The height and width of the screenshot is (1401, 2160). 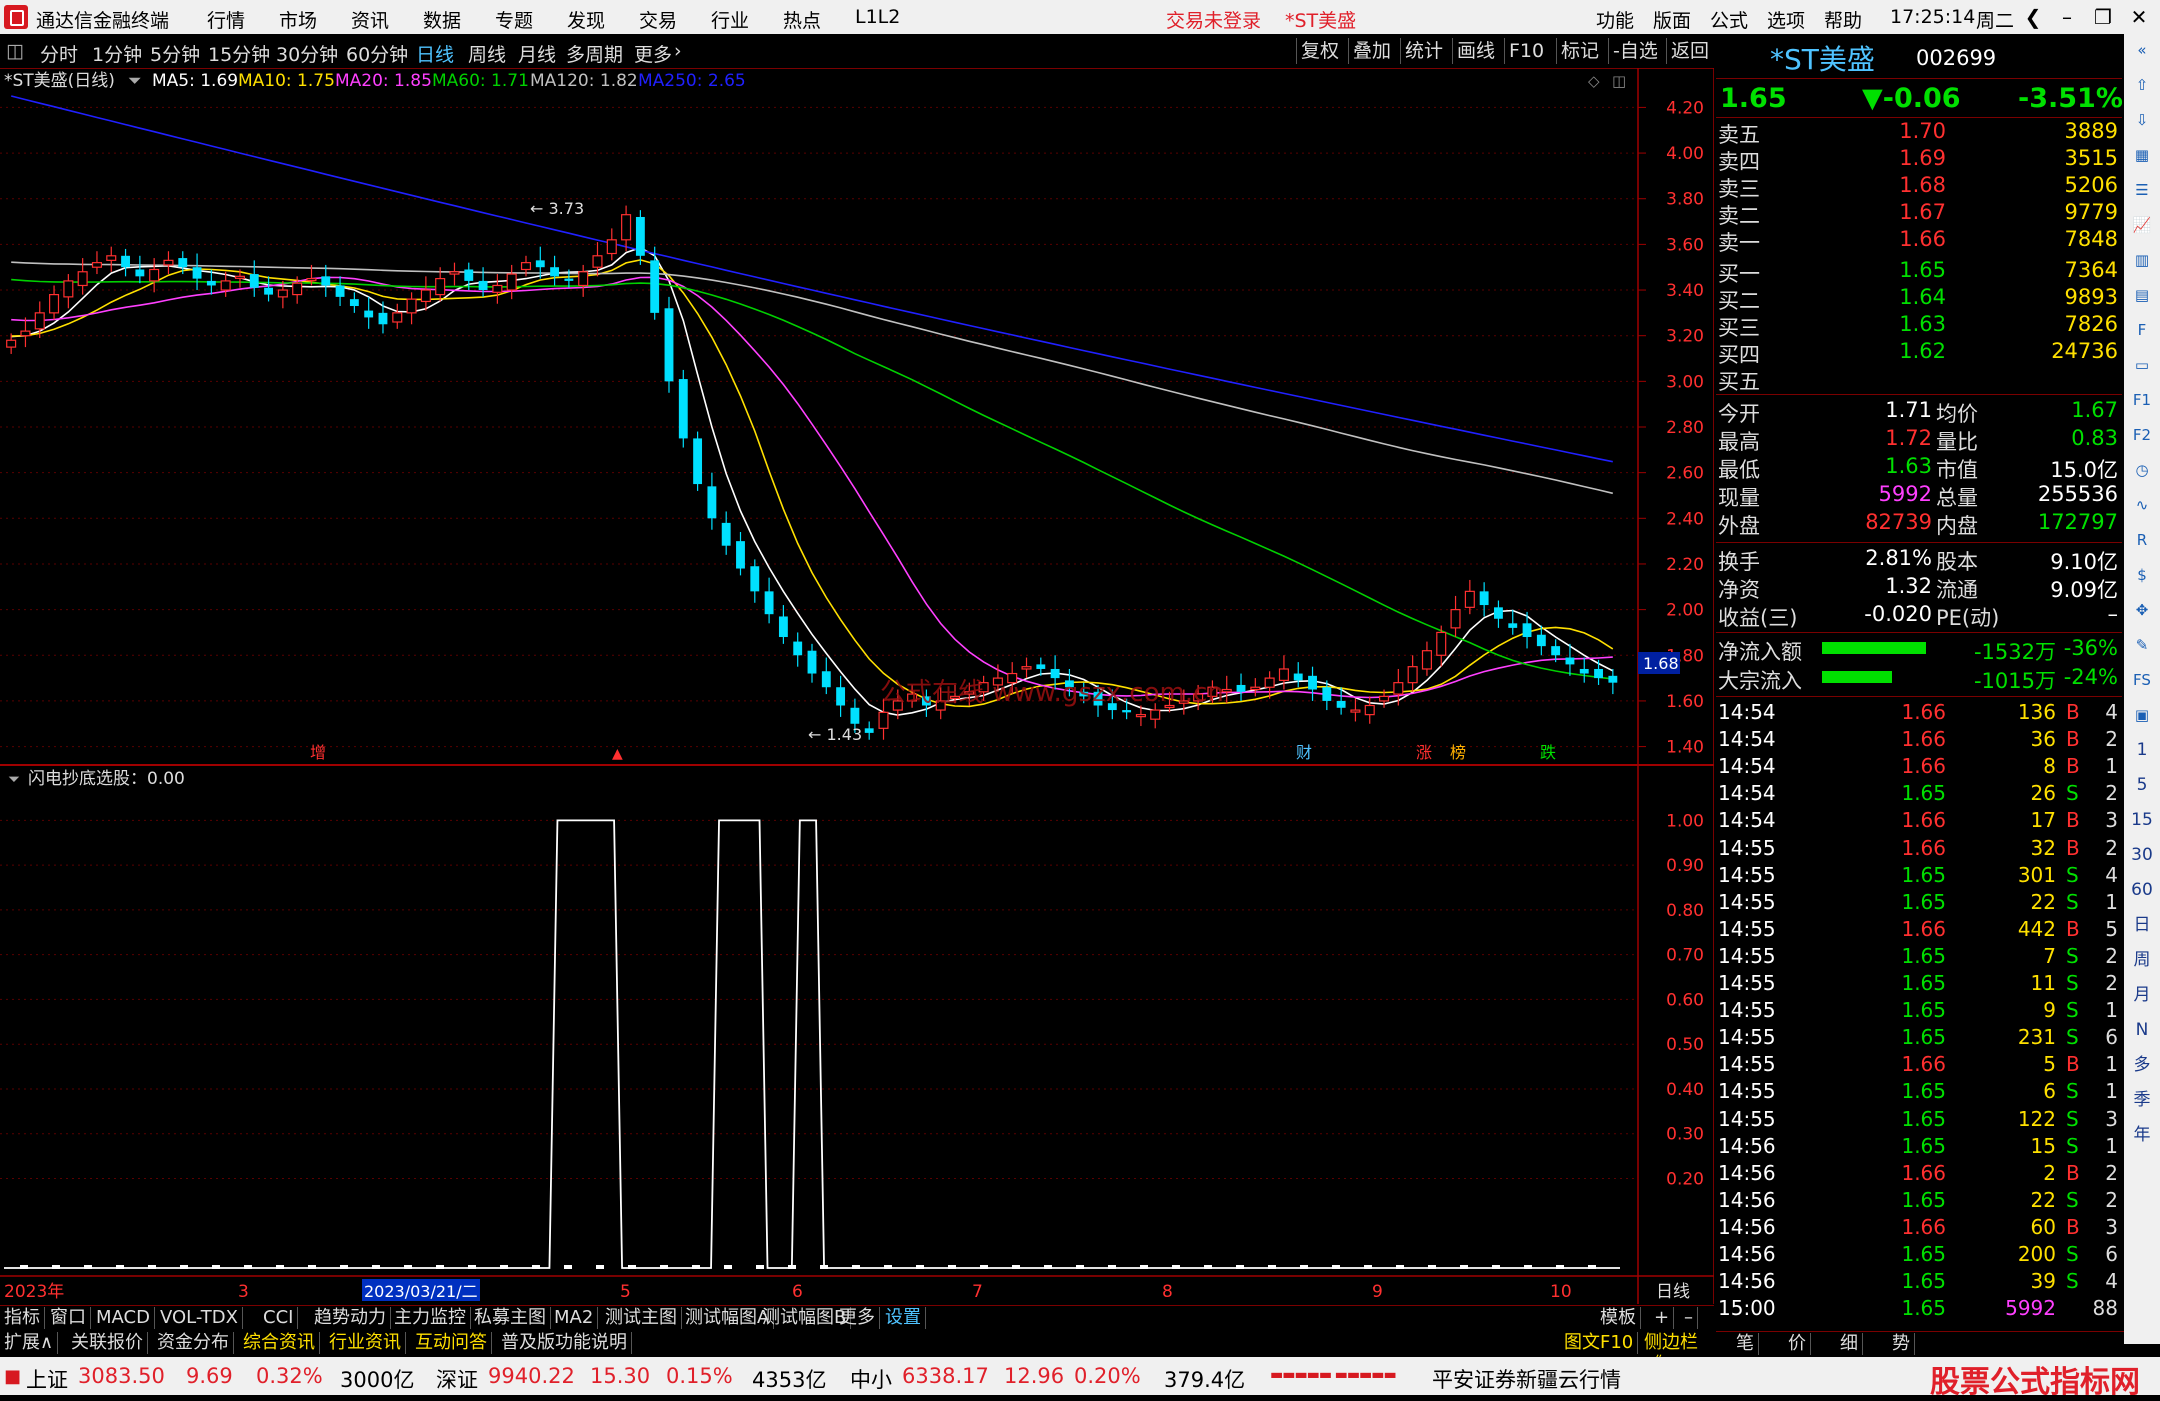 What do you see at coordinates (22, 1318) in the screenshot?
I see `bottom-tab-0: 指标` at bounding box center [22, 1318].